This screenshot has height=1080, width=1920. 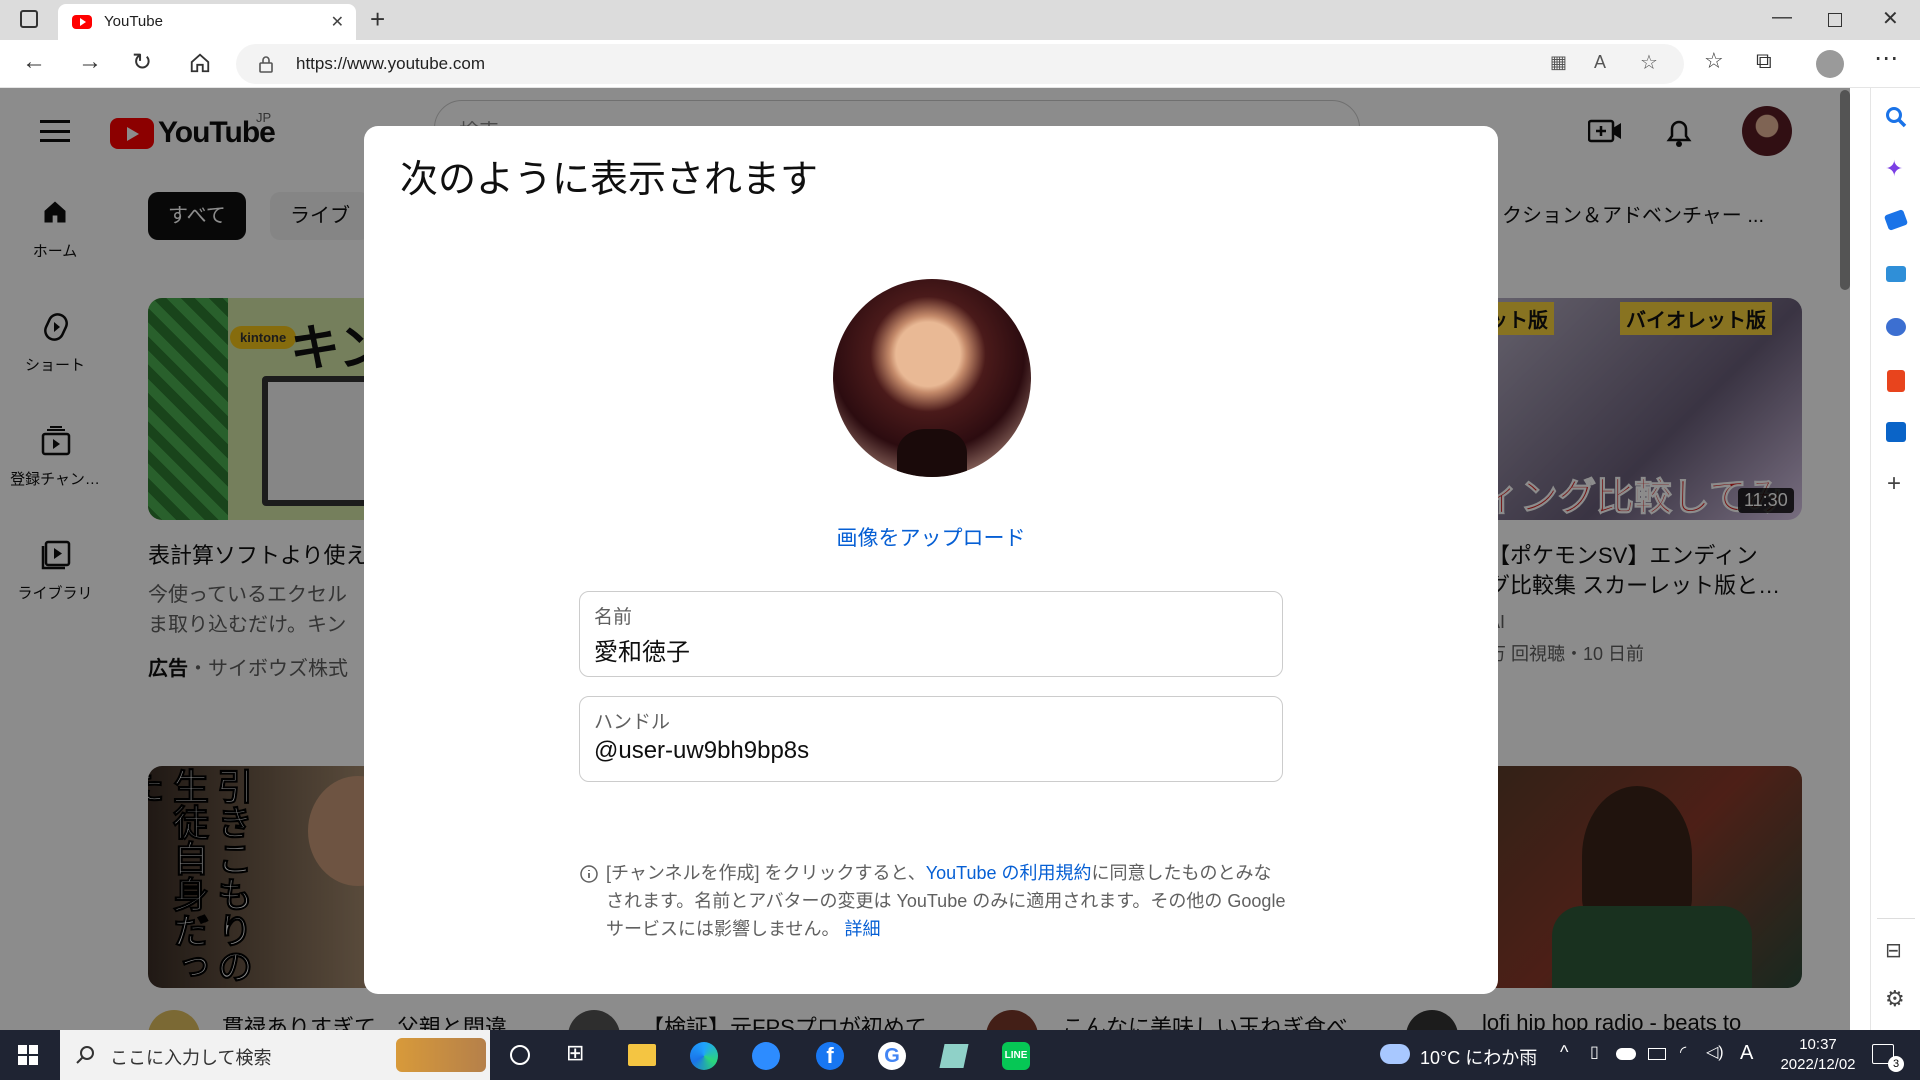 What do you see at coordinates (133, 21) in the screenshot?
I see `tab-title: YouTube` at bounding box center [133, 21].